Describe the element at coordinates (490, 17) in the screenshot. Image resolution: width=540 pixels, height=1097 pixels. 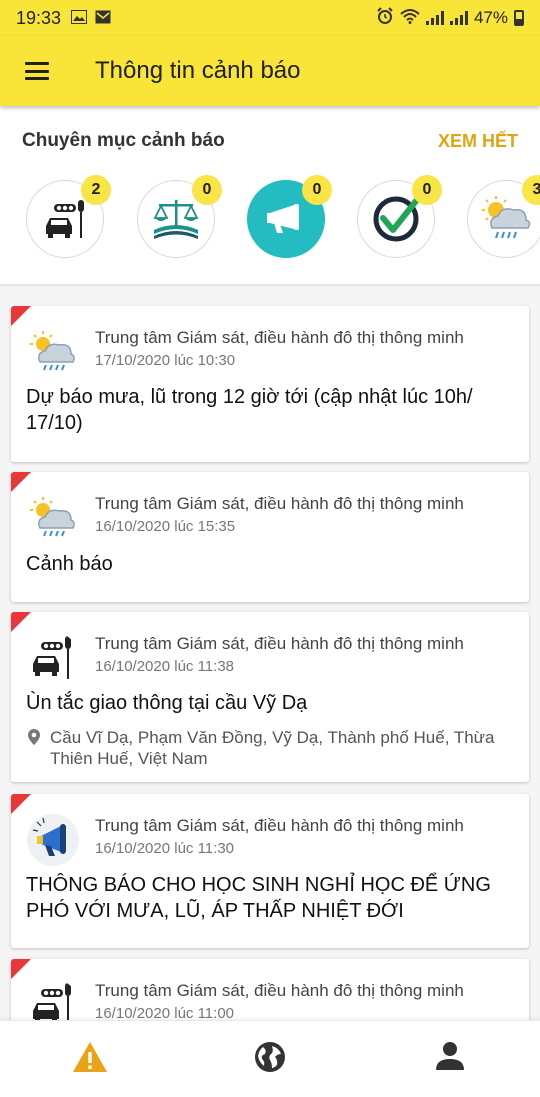
I see `battery-percent: 47%` at that location.